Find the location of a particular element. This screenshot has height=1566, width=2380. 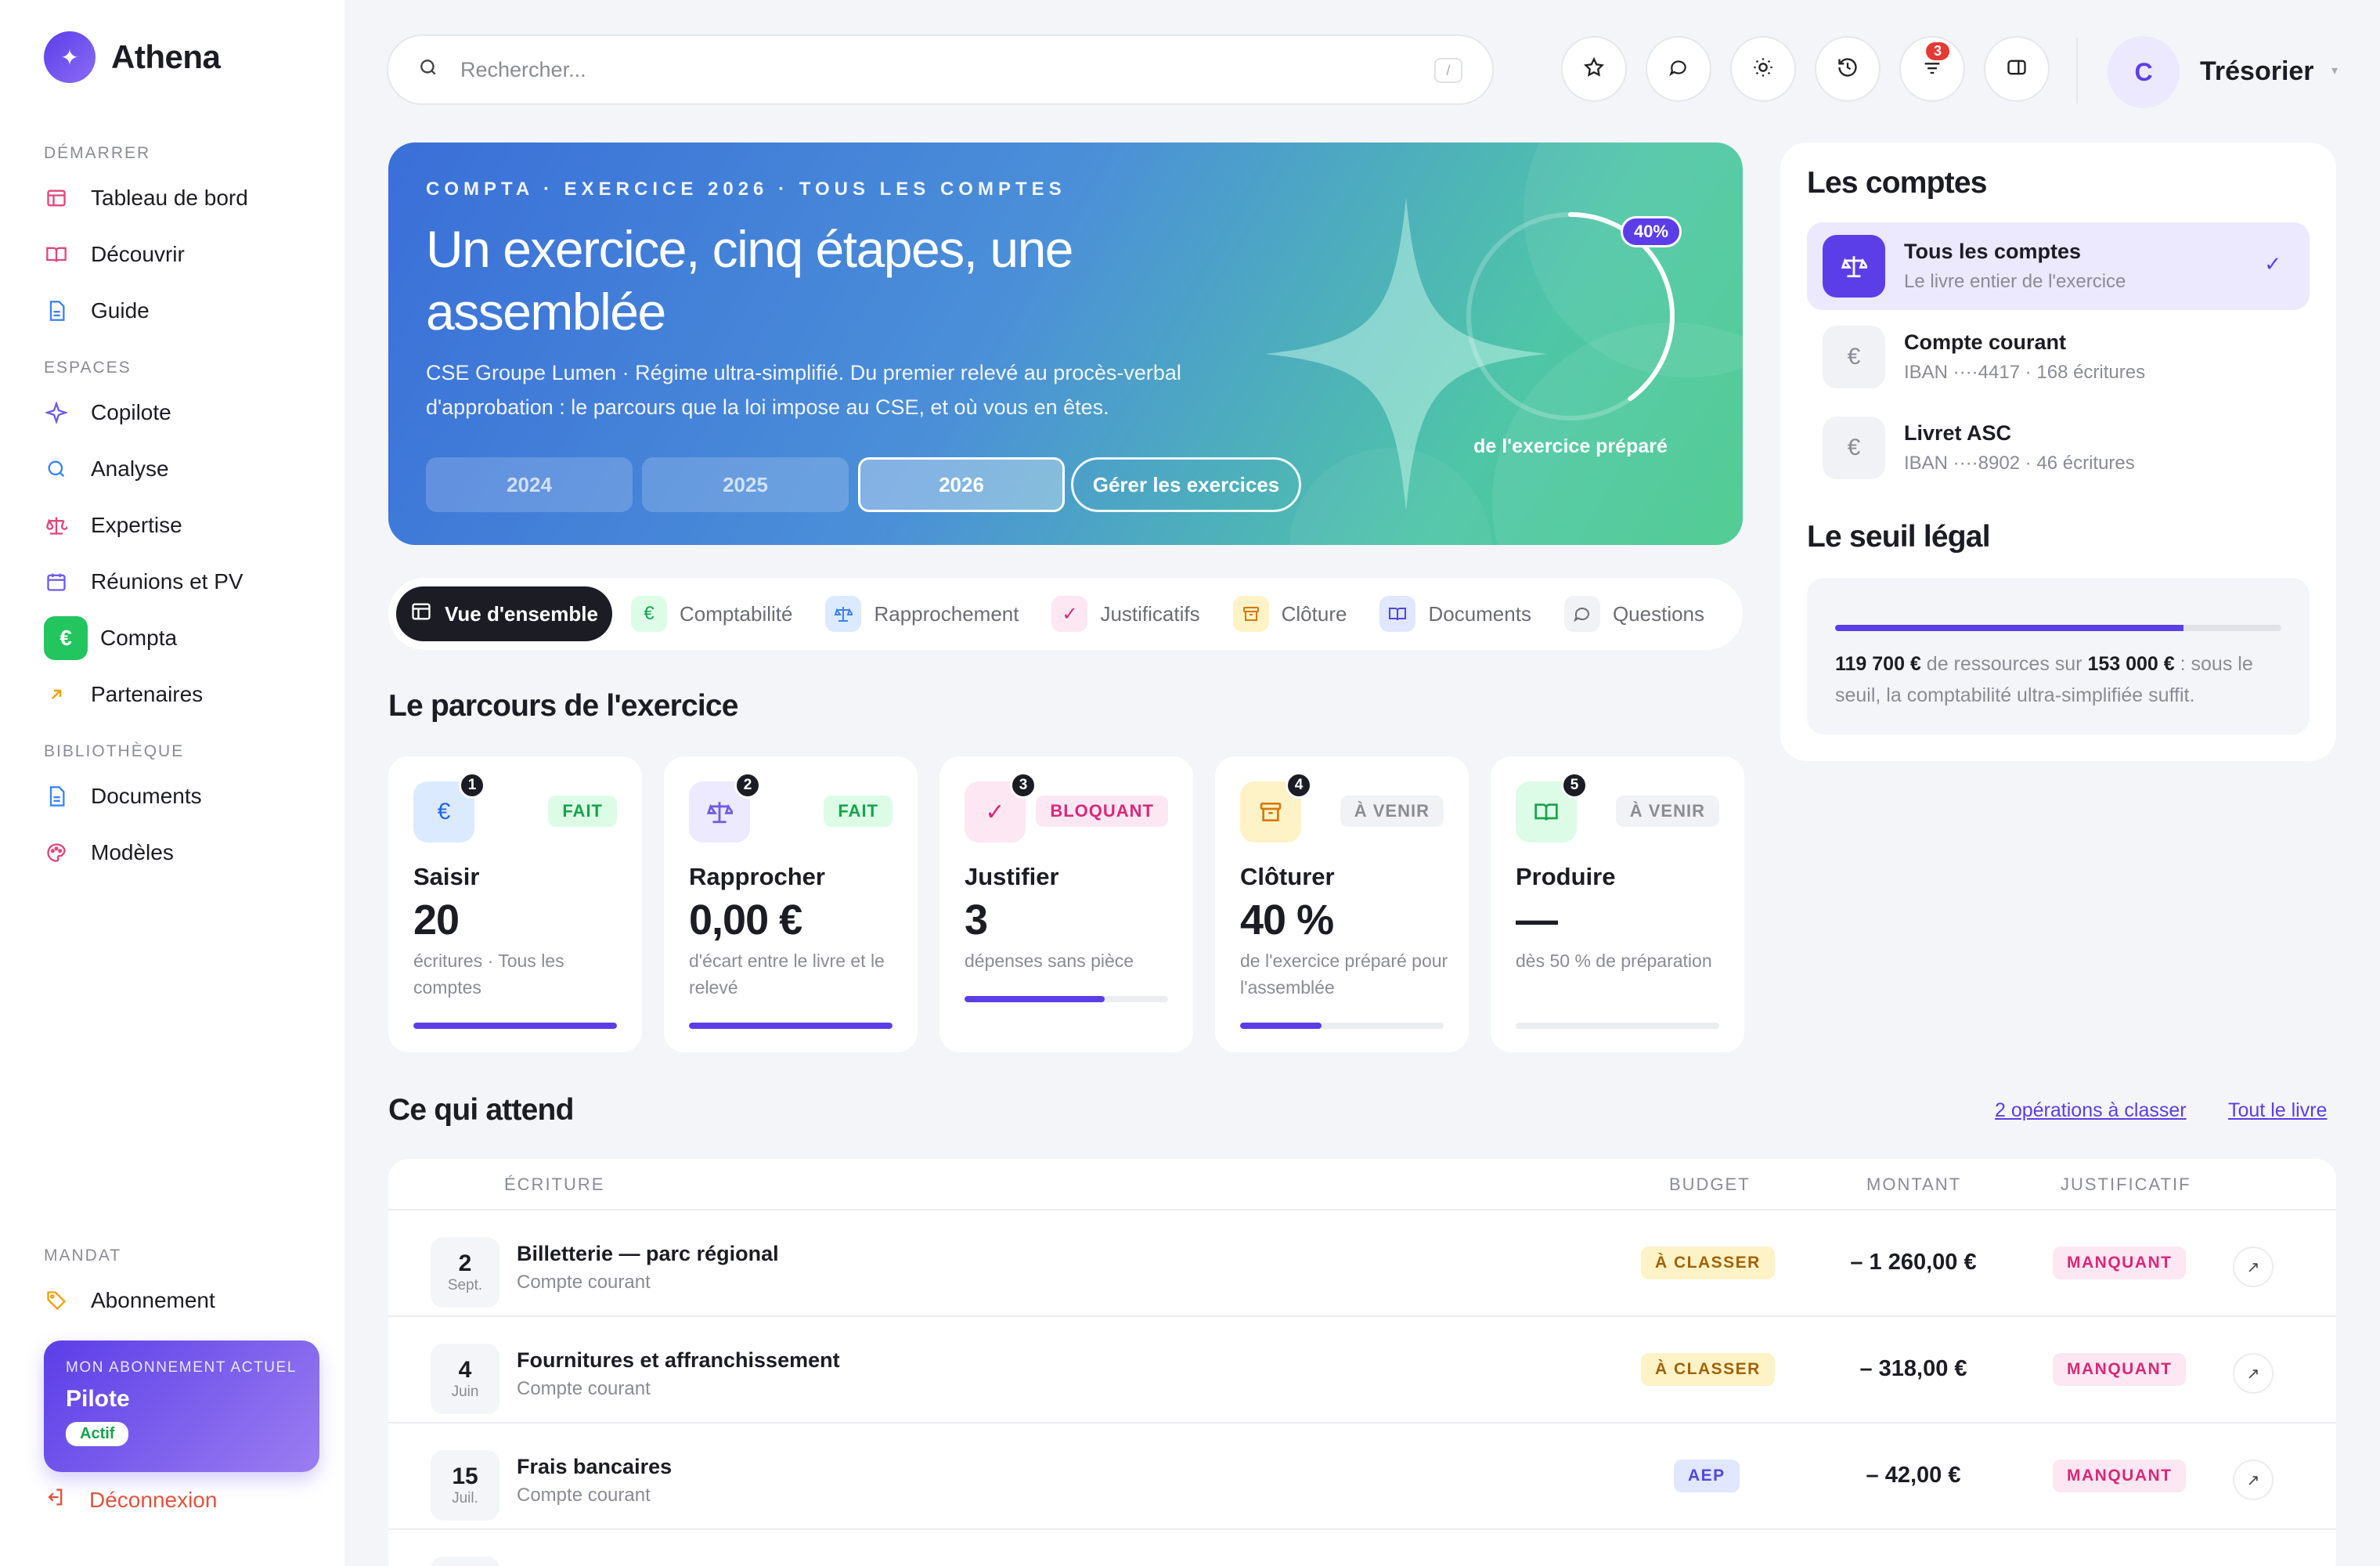

section-label-mandat: MANDAT is located at coordinates (83, 1256).